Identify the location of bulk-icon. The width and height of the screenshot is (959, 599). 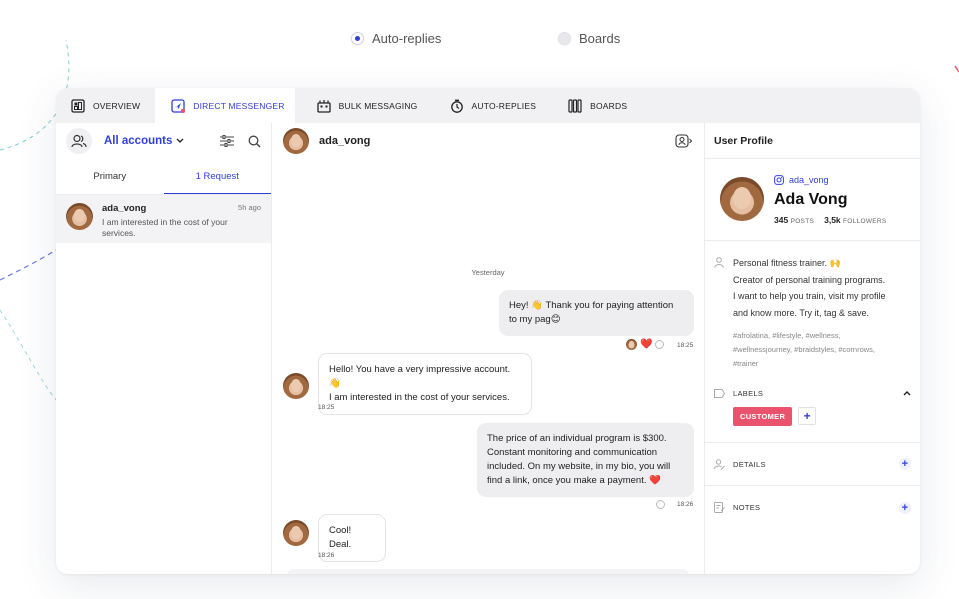
(323, 106).